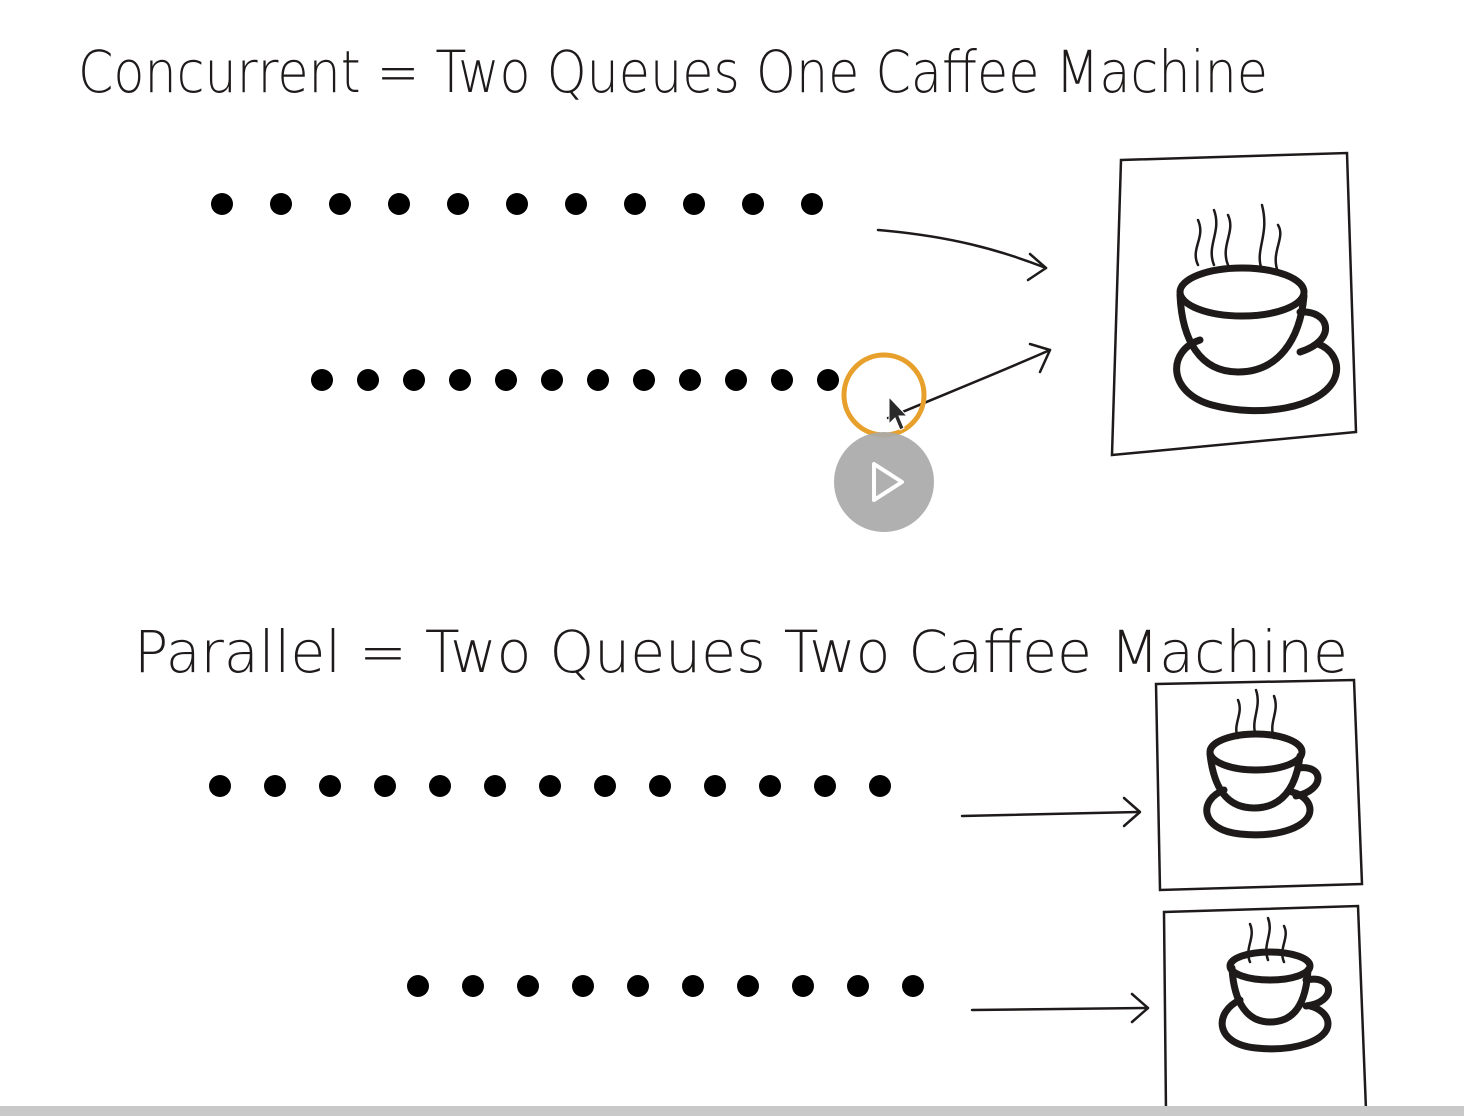 Image resolution: width=1464 pixels, height=1116 pixels. I want to click on parallel-heading: Parallel = Two Queues Two Caffee Machine, so click(741, 652).